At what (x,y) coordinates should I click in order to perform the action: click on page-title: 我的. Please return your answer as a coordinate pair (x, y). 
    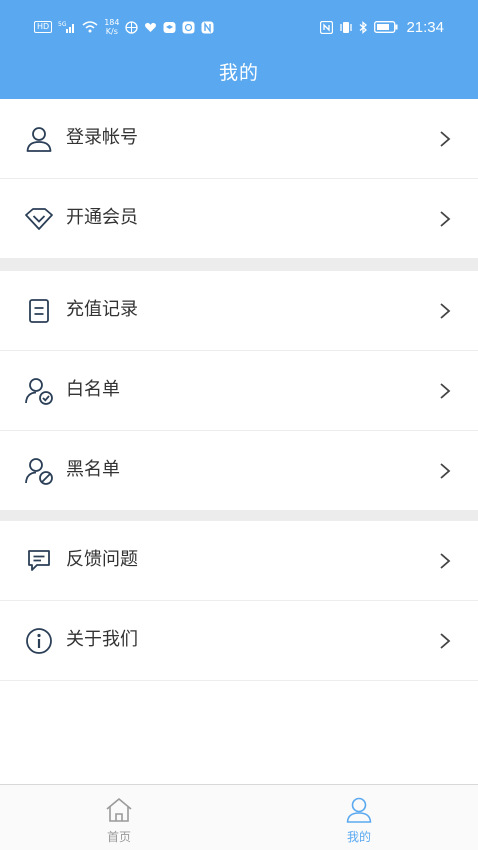
    Looking at the image, I should click on (238, 73).